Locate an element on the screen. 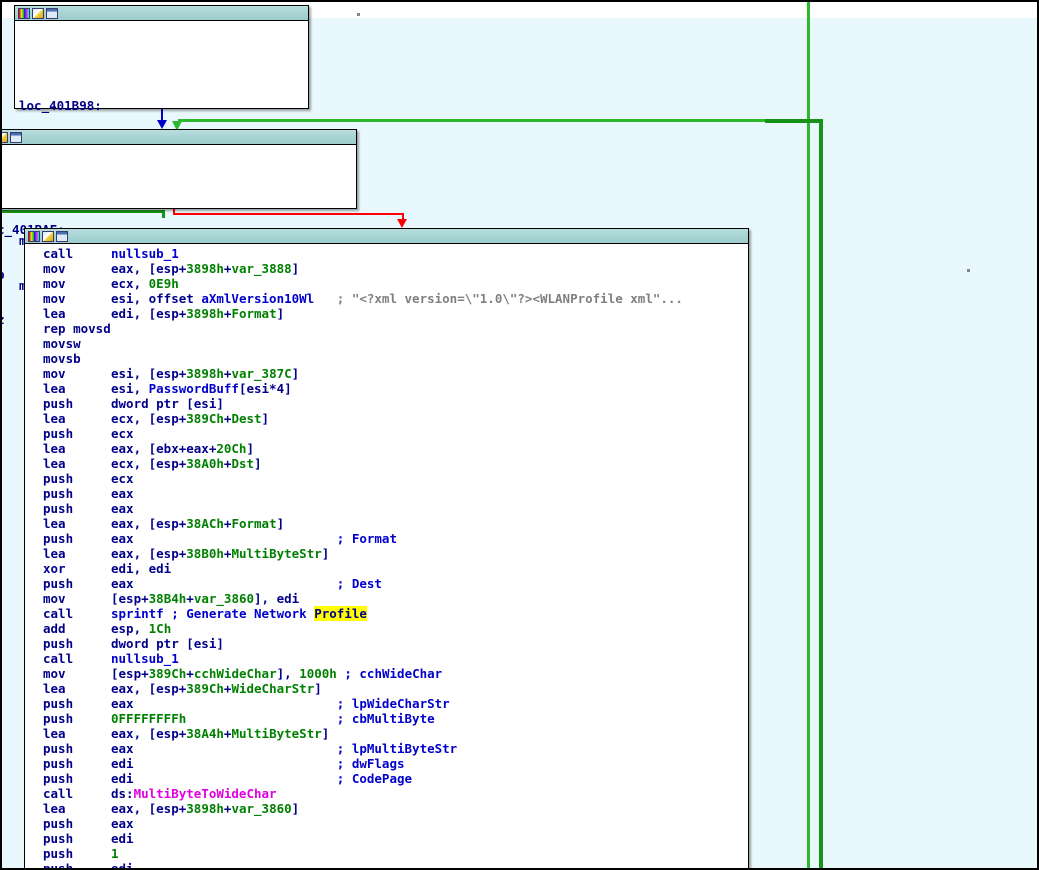  code-line: lea ecx, [esp+38A0h+Dst] is located at coordinates (395, 463).